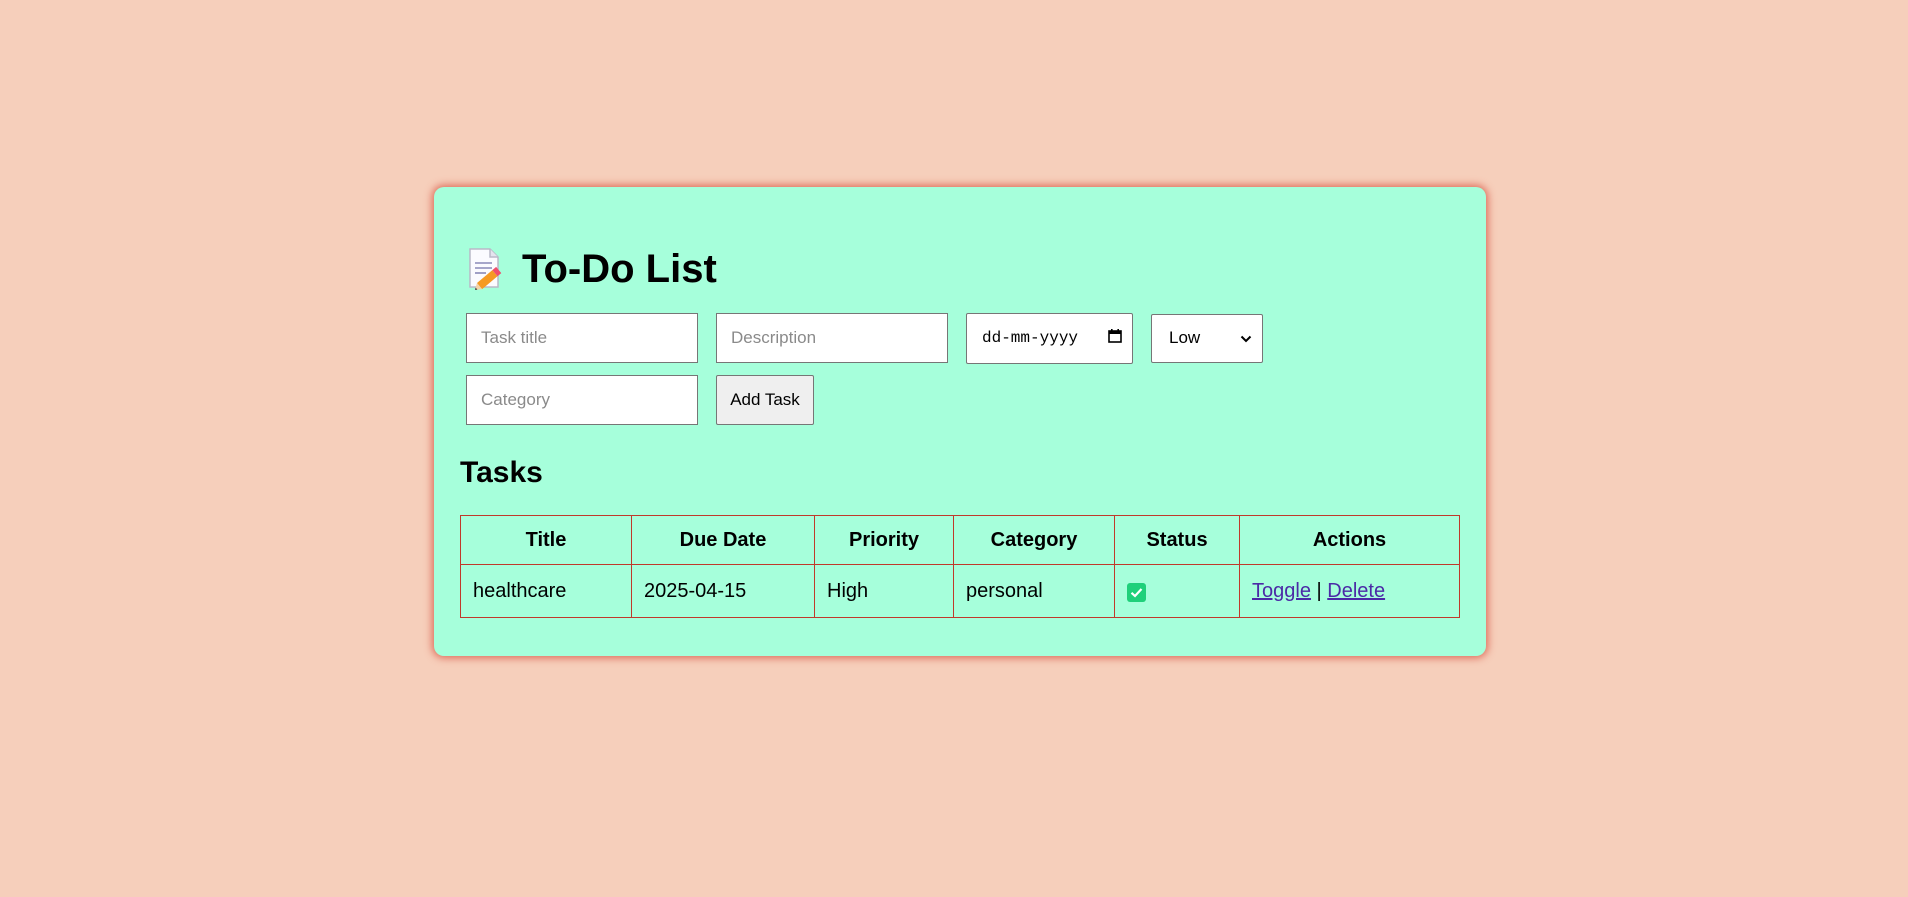  I want to click on toggle-link: Toggle, so click(1281, 591).